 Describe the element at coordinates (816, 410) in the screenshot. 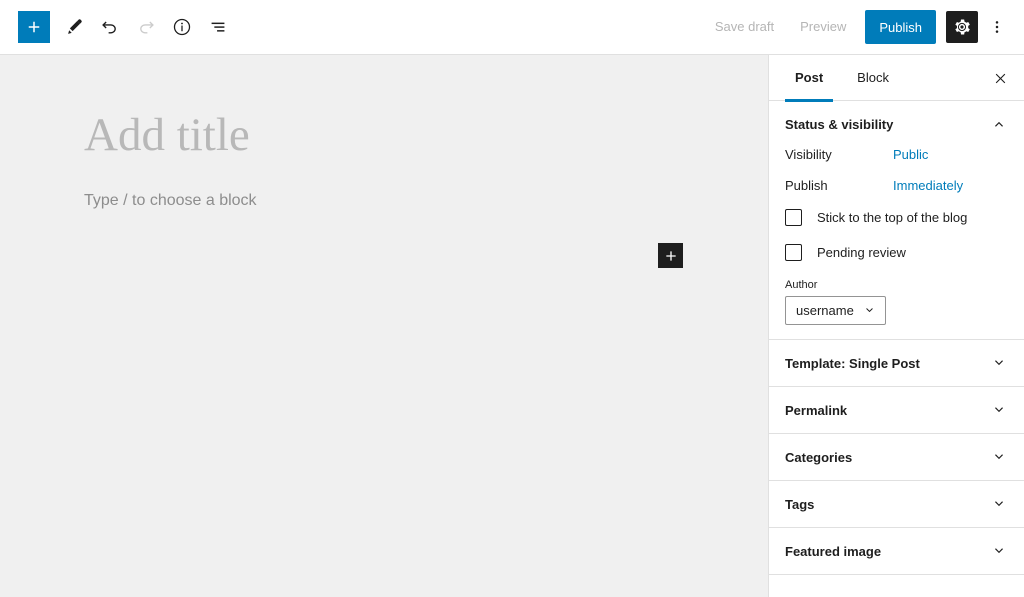

I see `panel-title: Permalink` at that location.